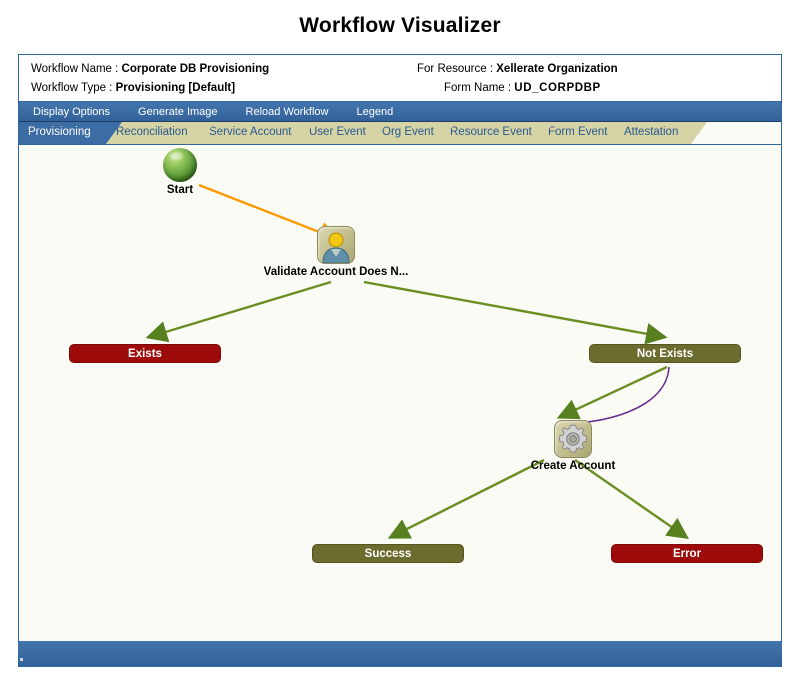 The width and height of the screenshot is (800, 684). I want to click on green-sphere-icon, so click(180, 165).